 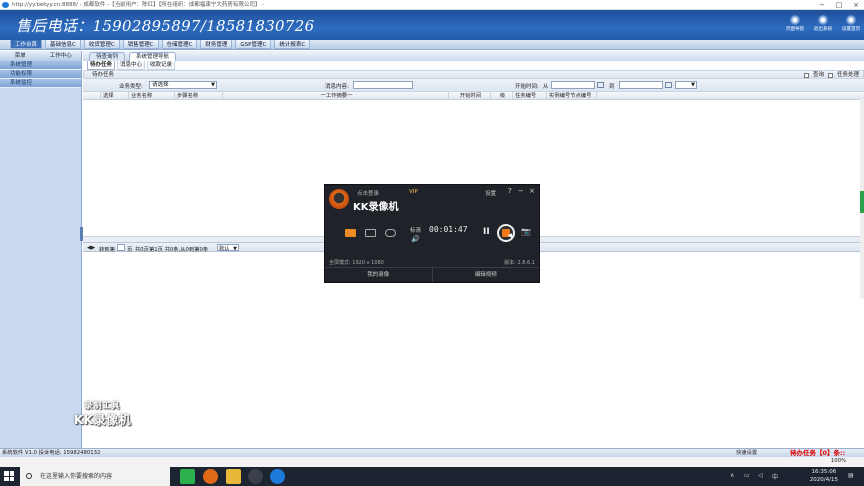 What do you see at coordinates (530, 96) in the screenshot?
I see `column-task-number: 任务编号` at bounding box center [530, 96].